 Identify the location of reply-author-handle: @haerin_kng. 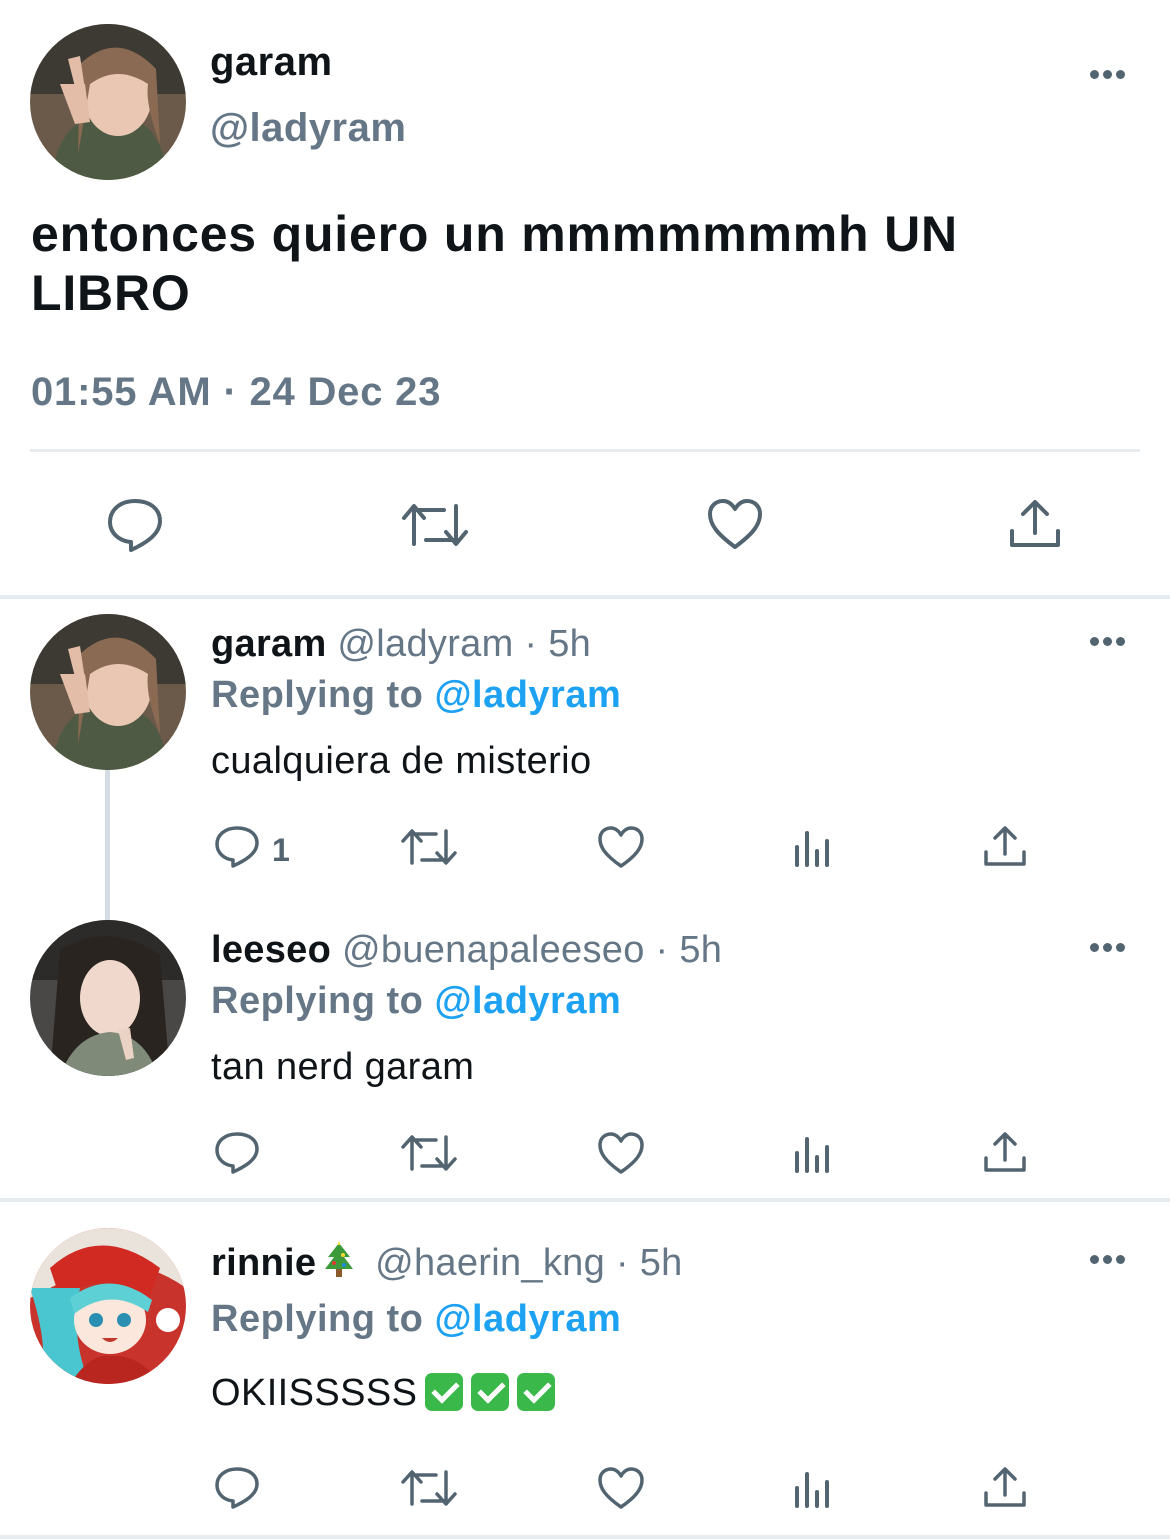
(490, 1263).